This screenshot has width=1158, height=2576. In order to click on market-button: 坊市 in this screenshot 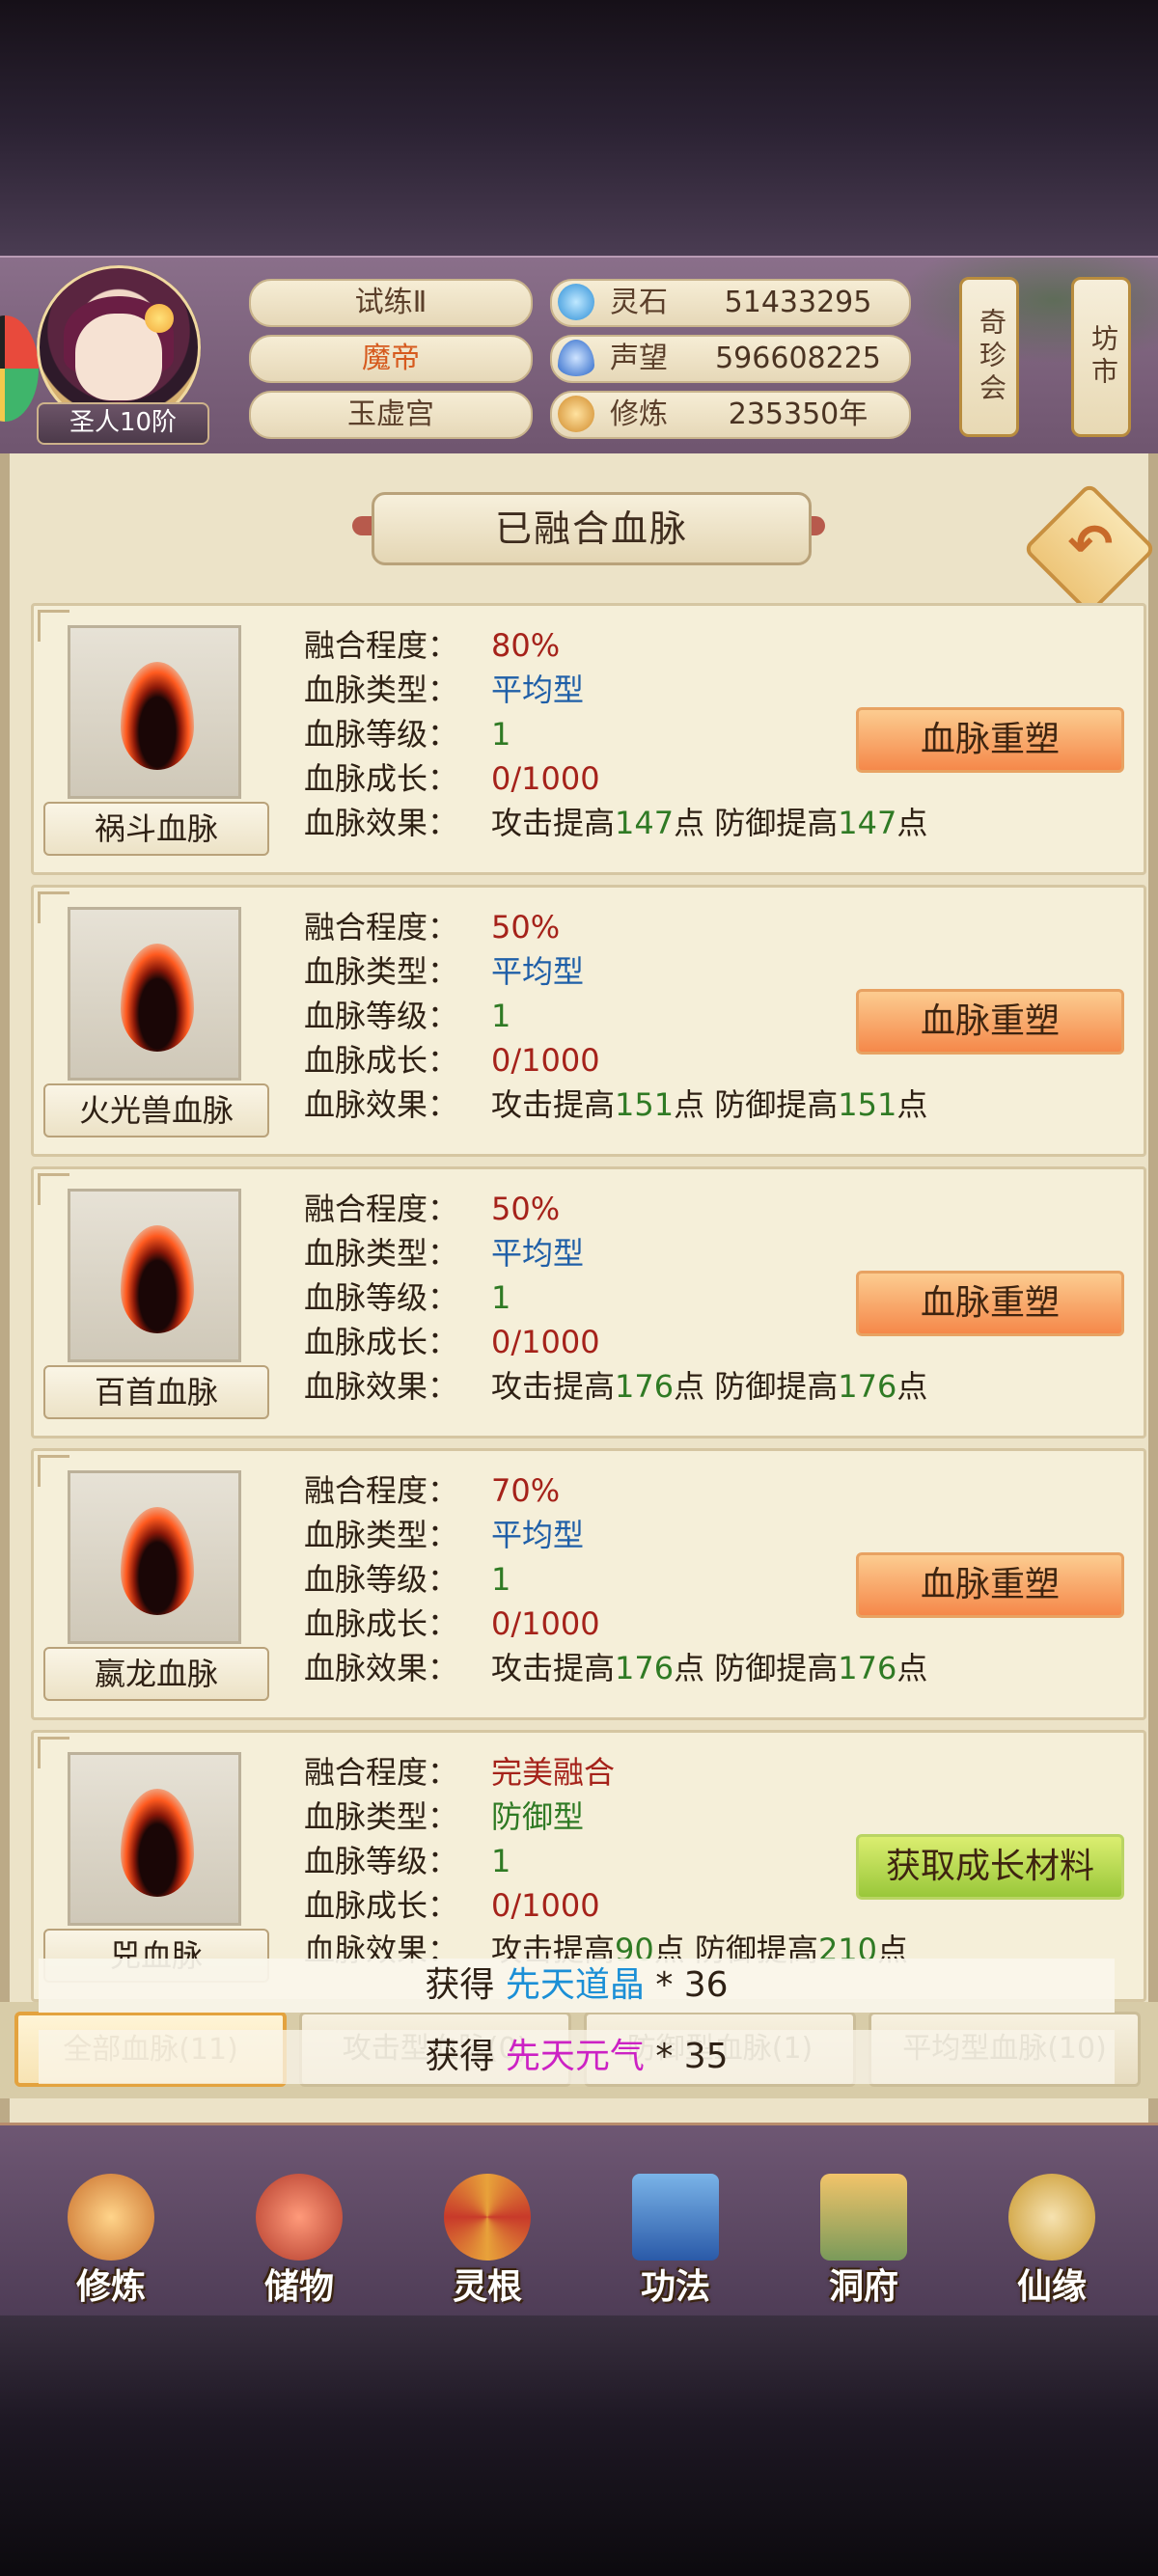, I will do `click(1101, 357)`.